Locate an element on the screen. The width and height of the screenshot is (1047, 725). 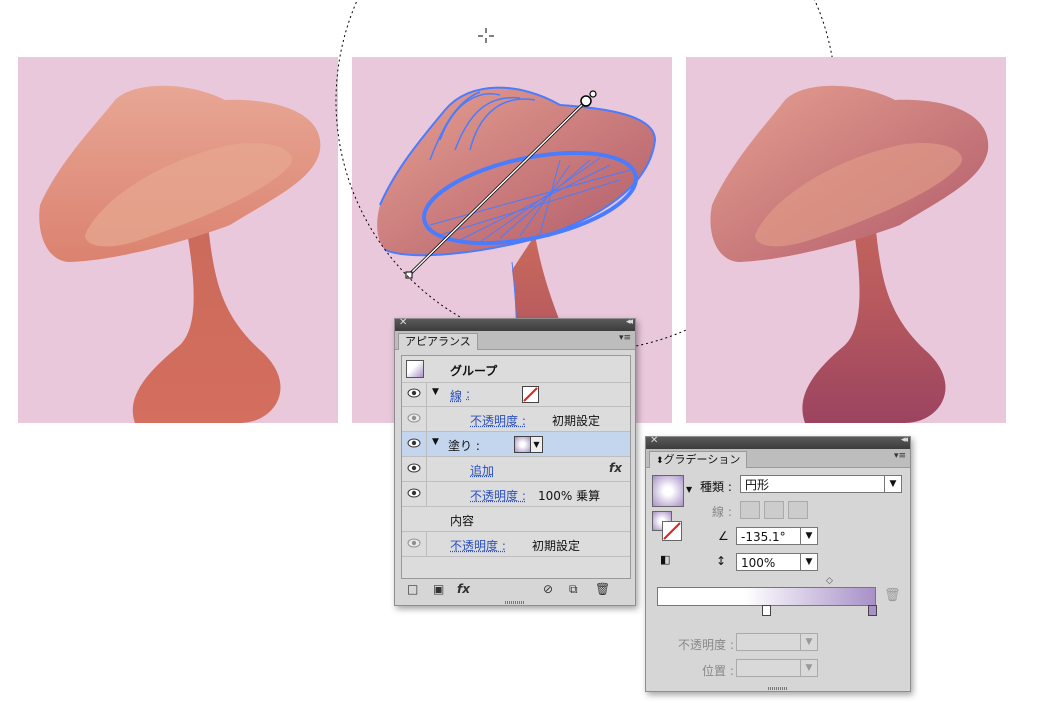
fx-icon: fx is located at coordinates (615, 468).